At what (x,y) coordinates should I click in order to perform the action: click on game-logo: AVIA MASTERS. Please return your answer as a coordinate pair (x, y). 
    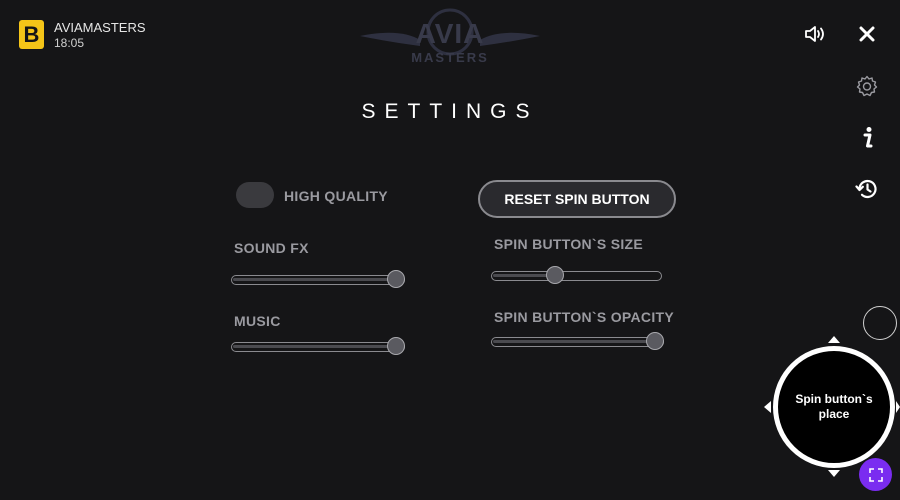
    Looking at the image, I should click on (450, 40).